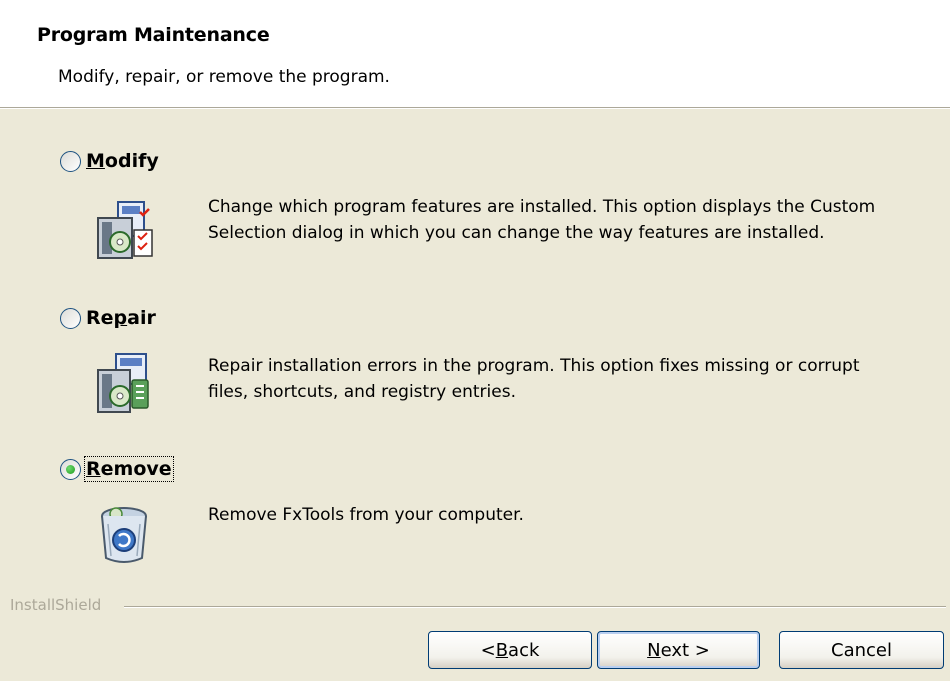  What do you see at coordinates (122, 161) in the screenshot?
I see `modify-label: Modify` at bounding box center [122, 161].